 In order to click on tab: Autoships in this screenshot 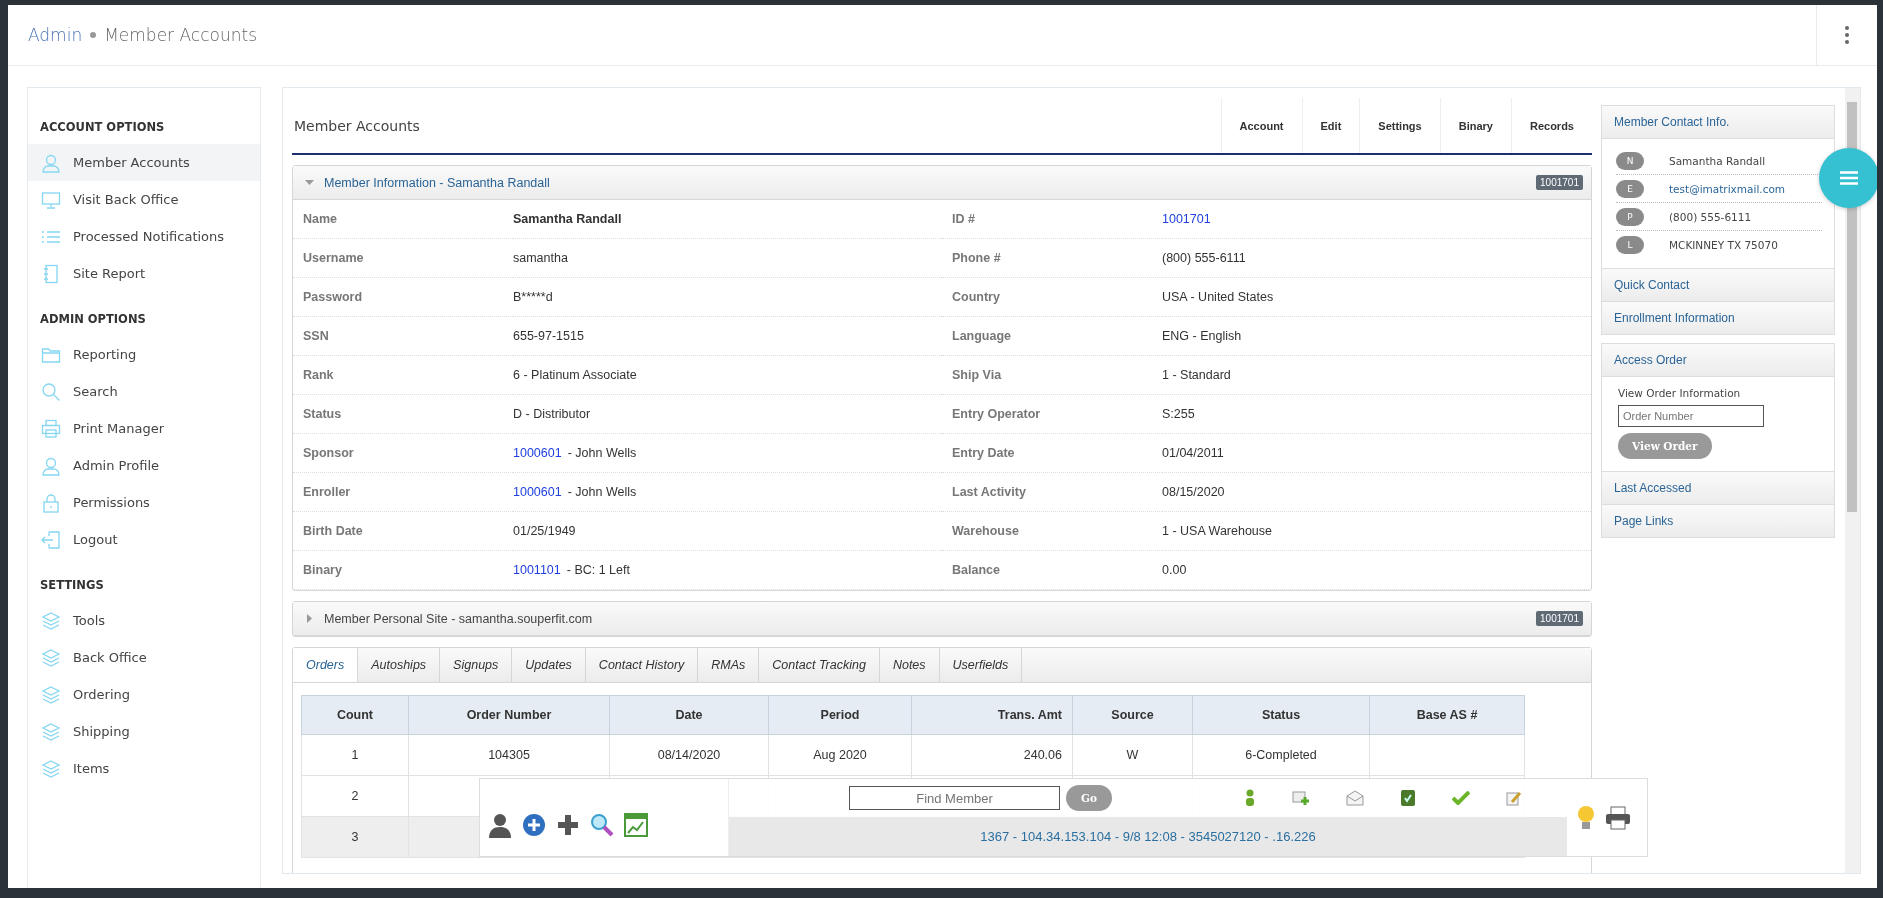, I will do `click(399, 665)`.